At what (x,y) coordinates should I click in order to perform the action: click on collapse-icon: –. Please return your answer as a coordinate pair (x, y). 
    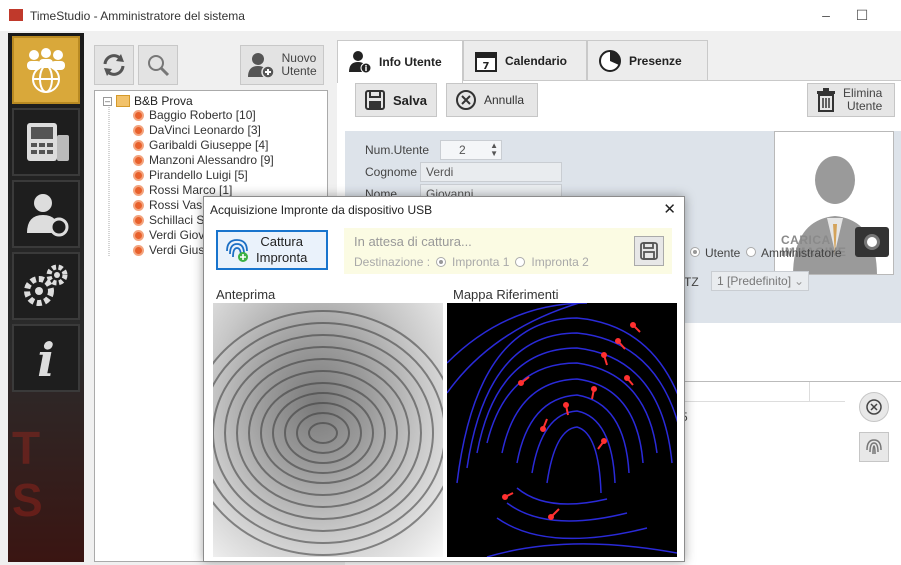
    Looking at the image, I should click on (107, 101).